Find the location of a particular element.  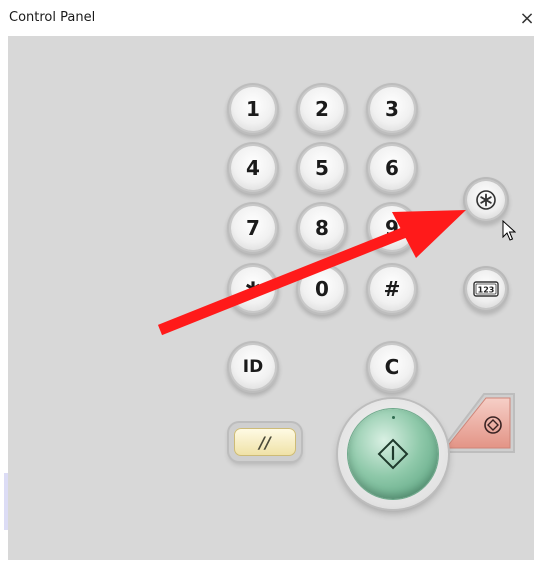

reset-button: // is located at coordinates (265, 442).